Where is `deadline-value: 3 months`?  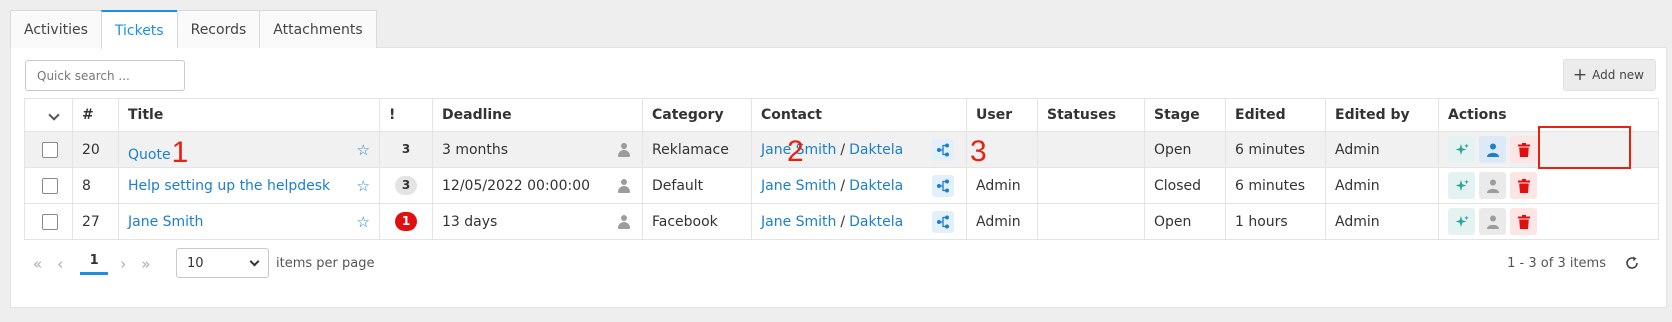 deadline-value: 3 months is located at coordinates (475, 149).